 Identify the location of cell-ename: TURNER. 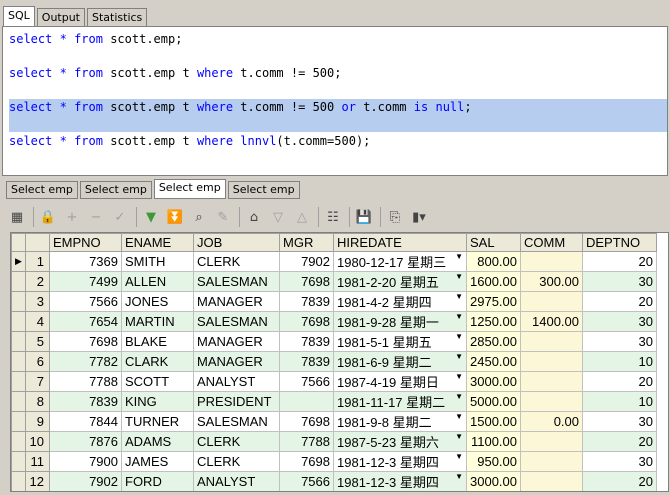
(157, 421).